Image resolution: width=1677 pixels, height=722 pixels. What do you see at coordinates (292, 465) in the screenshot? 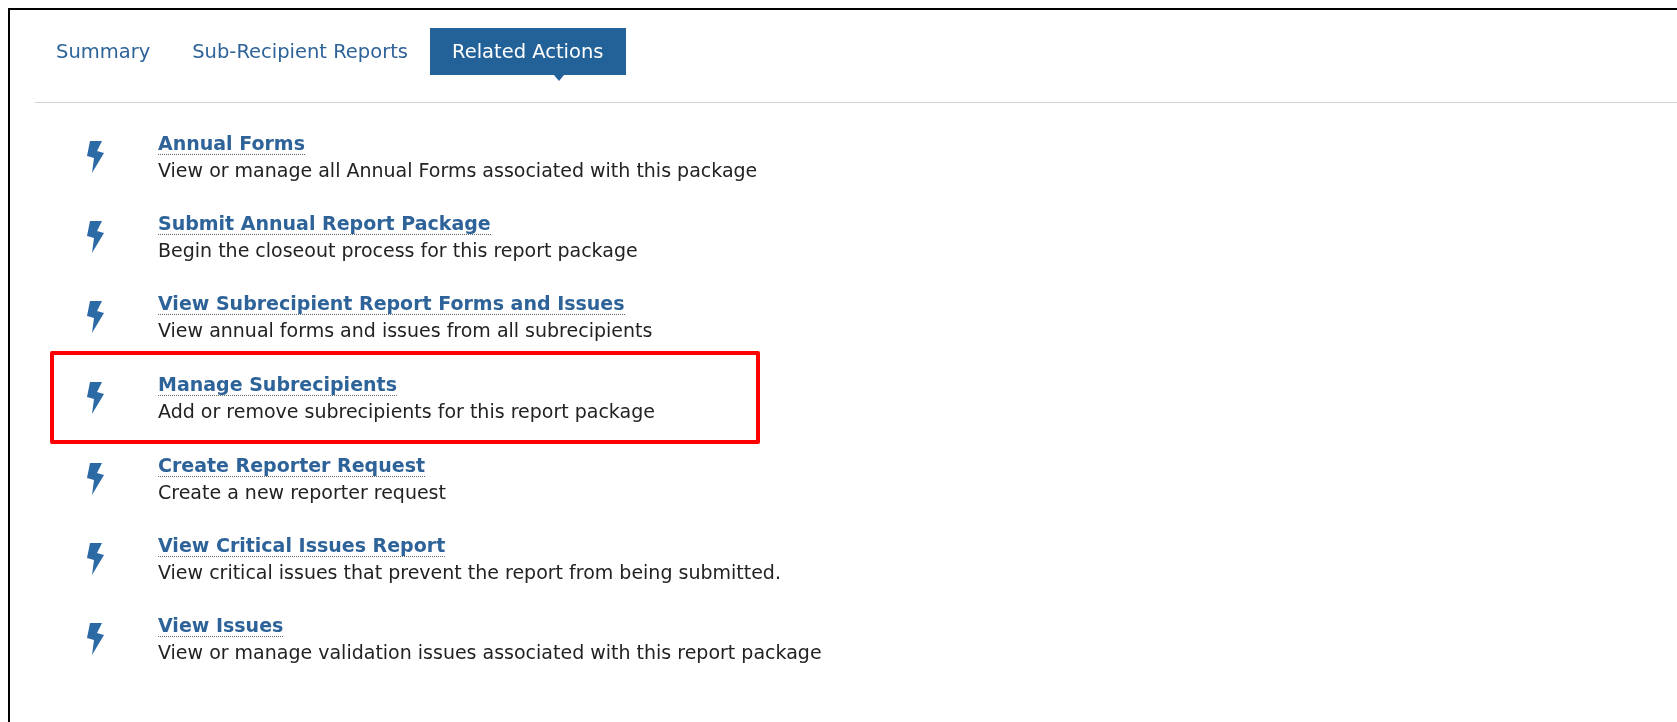
I see `action-link: Create Reporter Request` at bounding box center [292, 465].